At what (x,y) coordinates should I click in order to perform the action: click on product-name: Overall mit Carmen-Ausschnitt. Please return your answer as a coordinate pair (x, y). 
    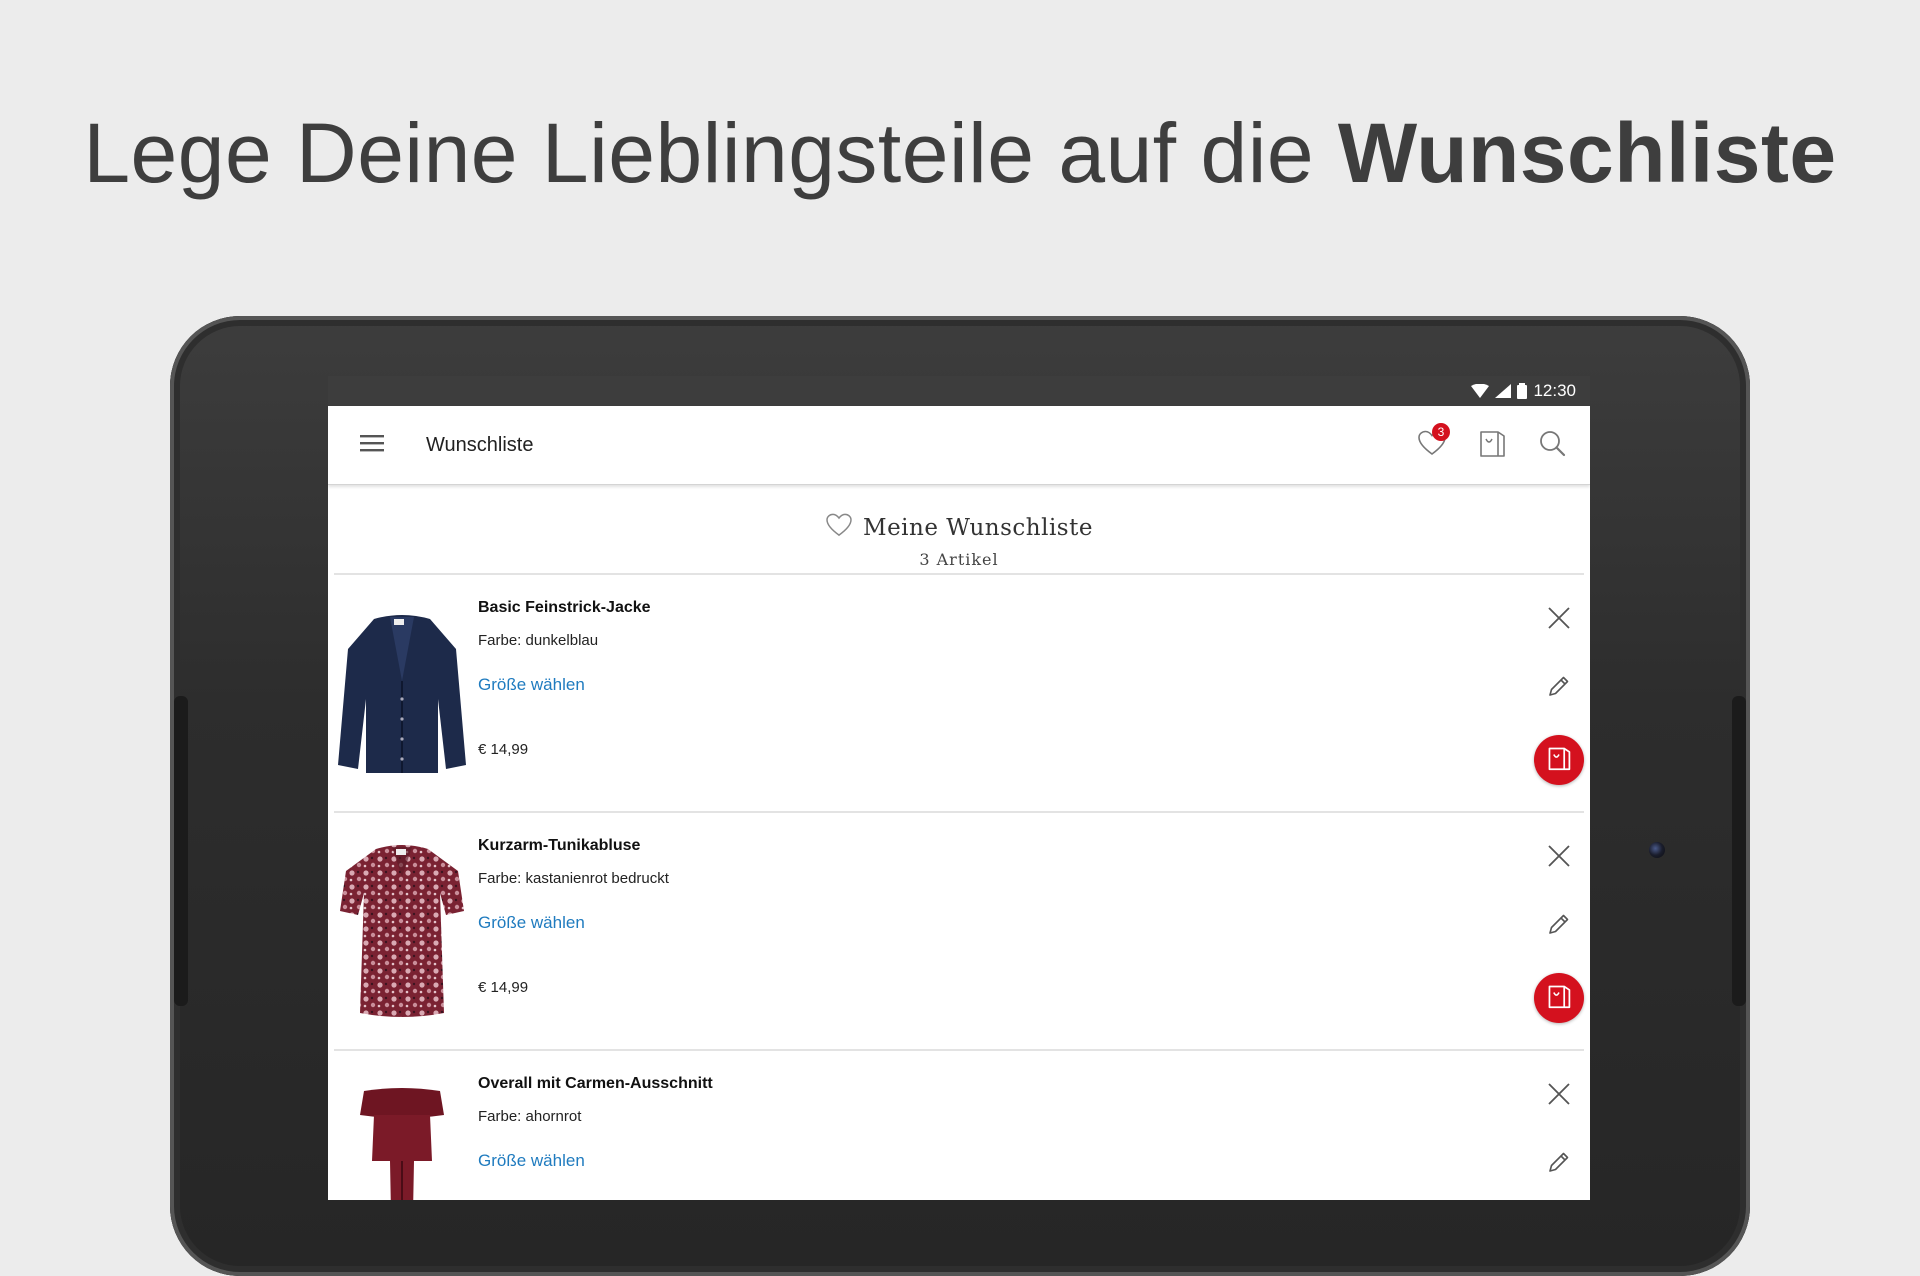
    Looking at the image, I should click on (595, 1084).